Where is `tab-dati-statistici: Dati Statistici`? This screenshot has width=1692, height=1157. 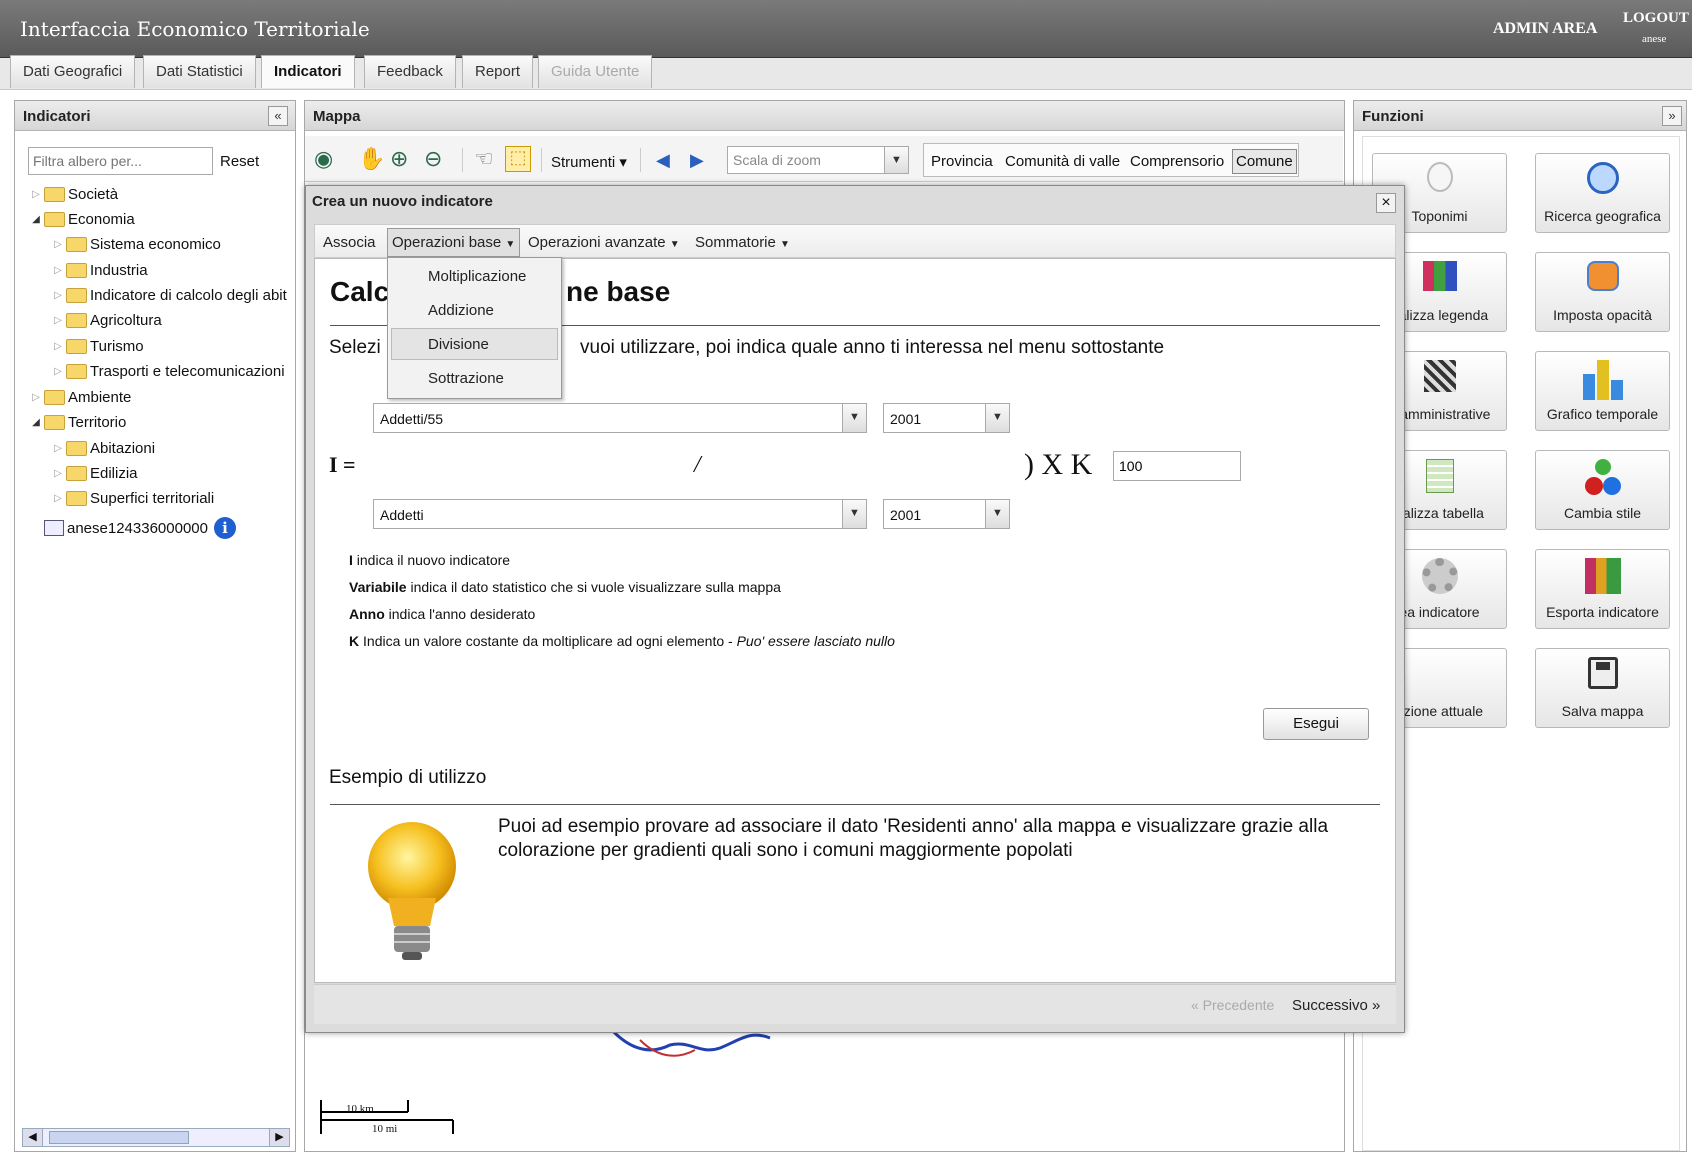
tab-dati-statistici: Dati Statistici is located at coordinates (199, 71).